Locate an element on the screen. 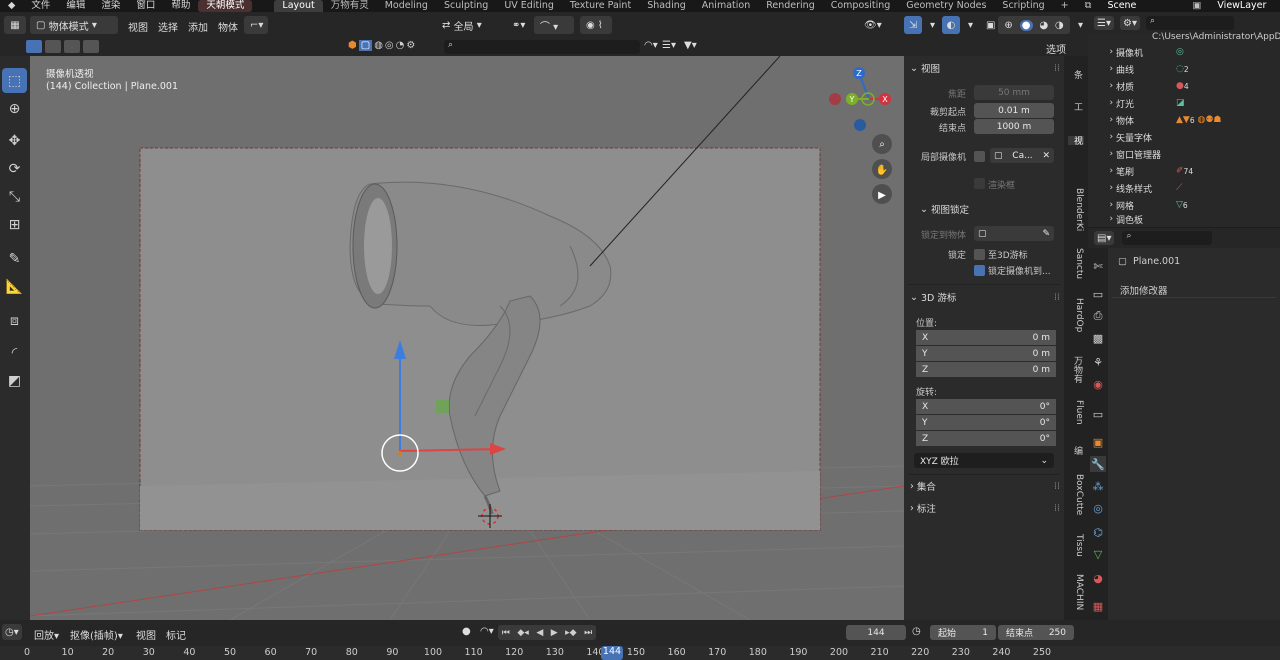 Image resolution: width=1280 pixels, height=660 pixels. workspace-tab-texture-paint: Texture Paint is located at coordinates (600, 6).